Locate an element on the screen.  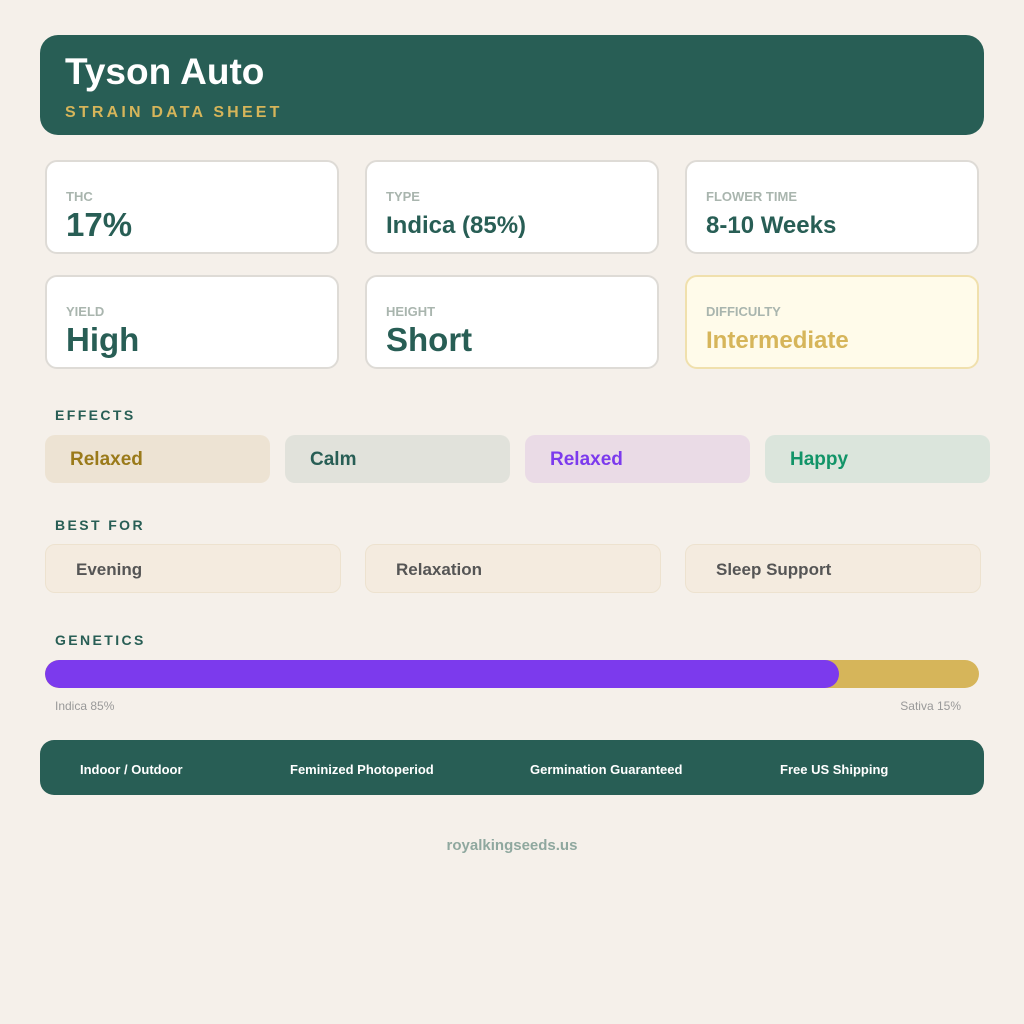
header-banner: Tyson Auto STRAIN DATA SHEET is located at coordinates (512, 85).